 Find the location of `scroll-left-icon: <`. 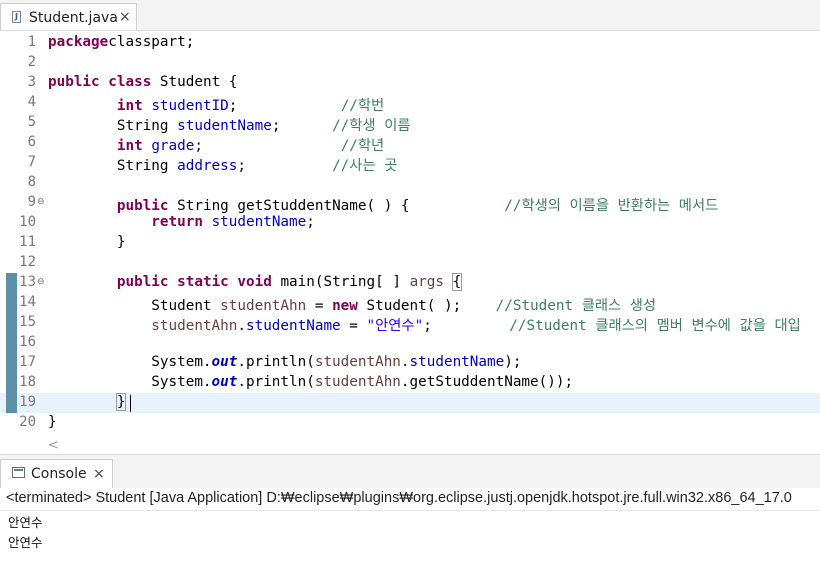

scroll-left-icon: < is located at coordinates (53, 445).